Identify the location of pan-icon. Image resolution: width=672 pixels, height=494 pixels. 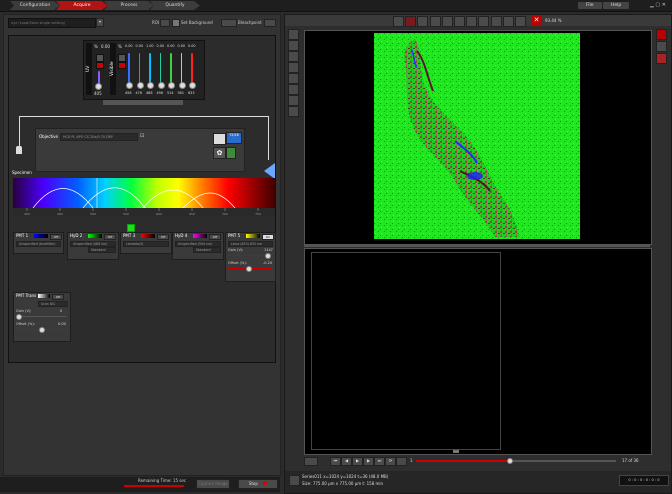
(496, 21).